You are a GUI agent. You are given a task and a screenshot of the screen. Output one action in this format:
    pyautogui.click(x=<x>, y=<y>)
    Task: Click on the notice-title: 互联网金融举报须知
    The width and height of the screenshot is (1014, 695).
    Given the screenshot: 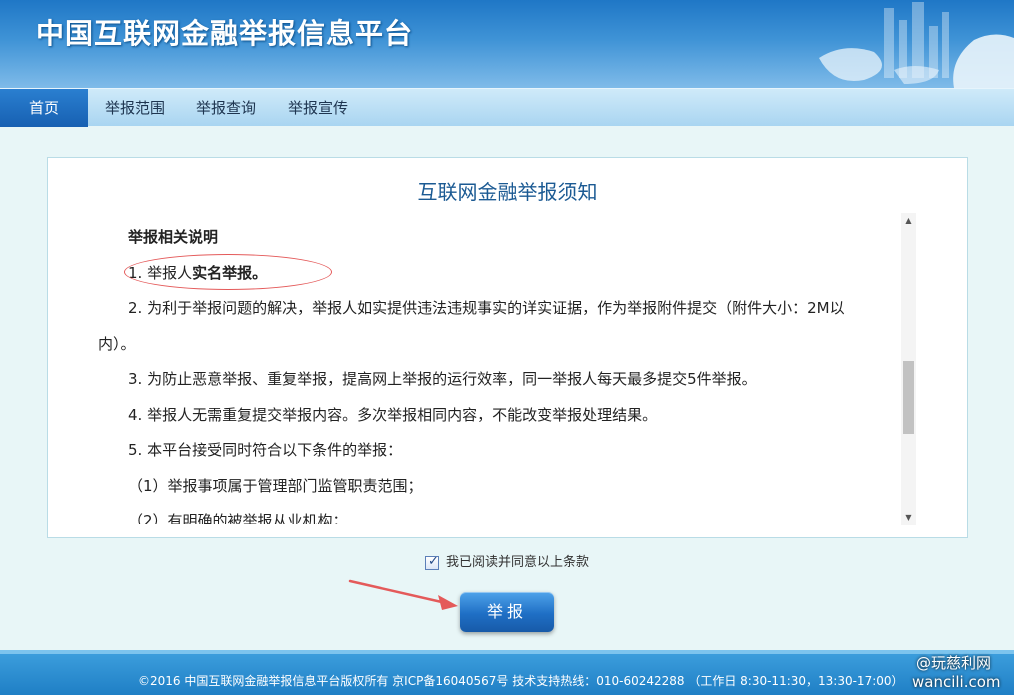 What is the action you would take?
    pyautogui.click(x=507, y=192)
    